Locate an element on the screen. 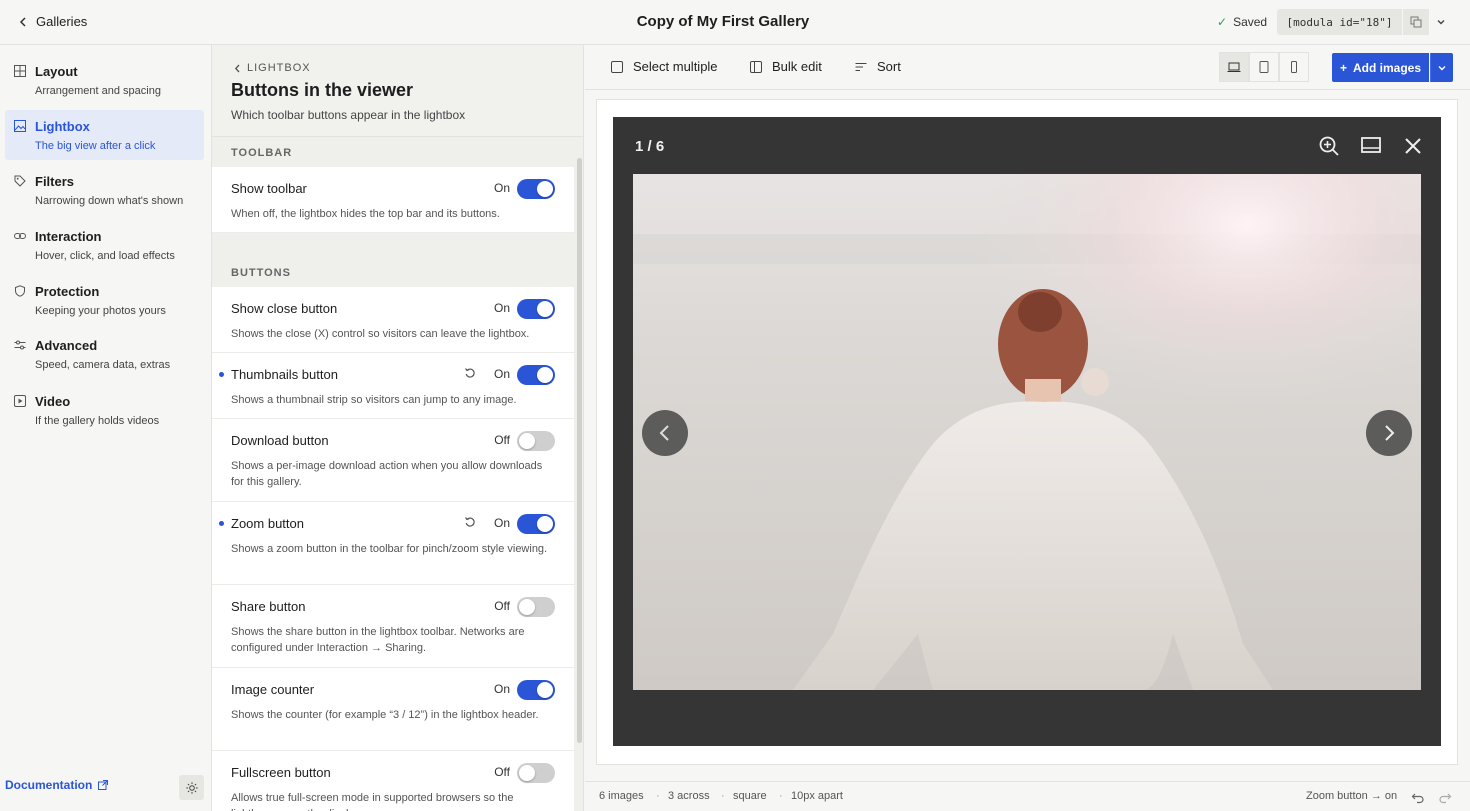 Image resolution: width=1470 pixels, height=811 pixels. download-button-toggle is located at coordinates (536, 441).